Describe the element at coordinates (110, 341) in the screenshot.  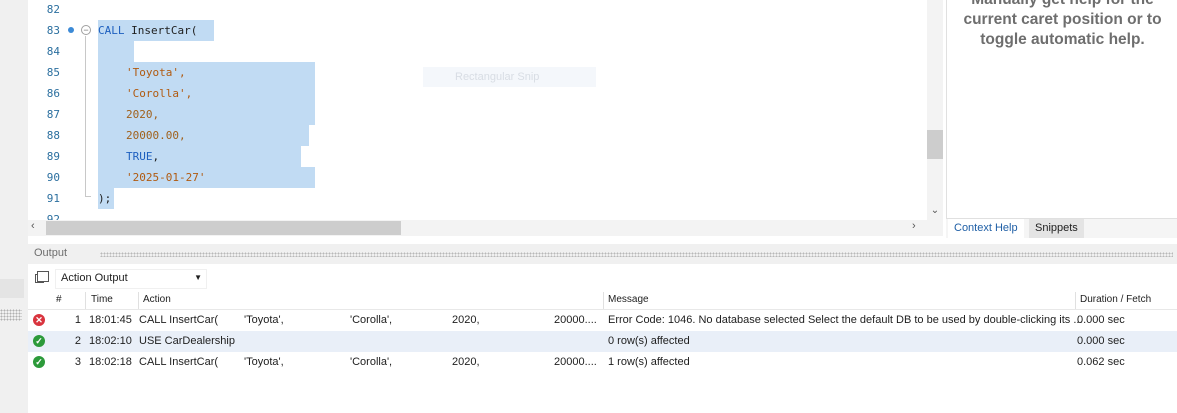
I see `row-time: 18:02:10` at that location.